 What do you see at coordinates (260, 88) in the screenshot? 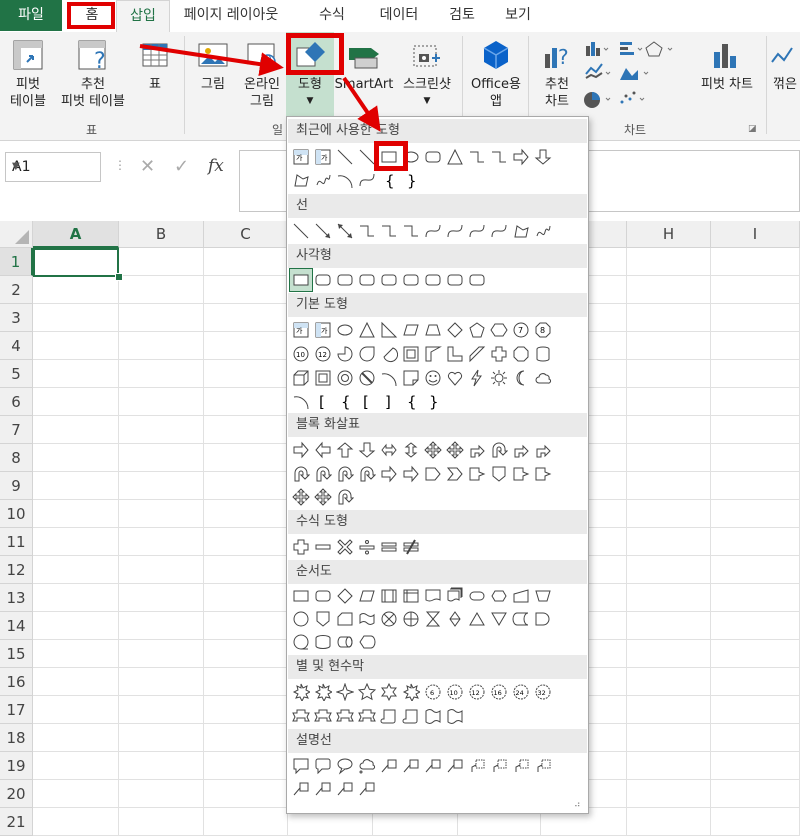
I see `annotation-arrows` at bounding box center [260, 88].